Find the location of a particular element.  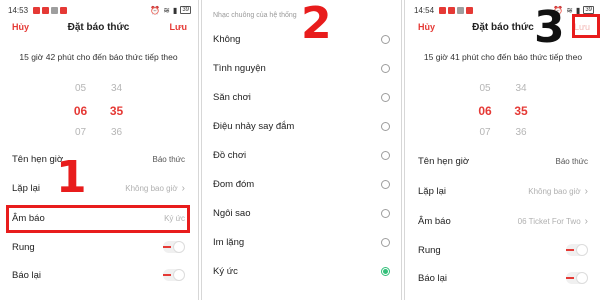

sound-label: Âm báo is located at coordinates (434, 221).